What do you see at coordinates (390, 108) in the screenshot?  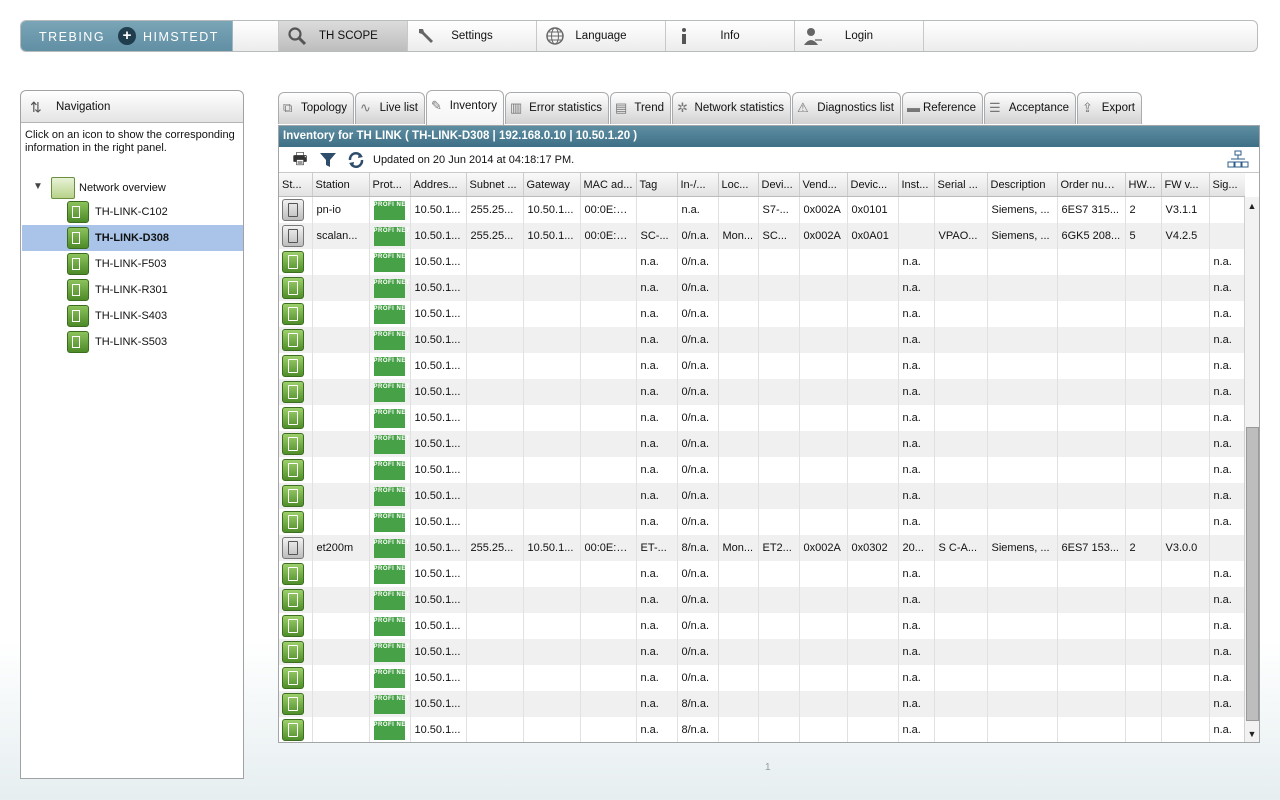 I see `tab-live-list: ∿ Live list` at bounding box center [390, 108].